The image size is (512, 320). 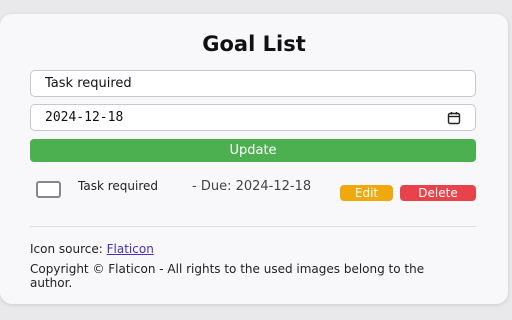 I want to click on page-title: Goal List, so click(x=254, y=44).